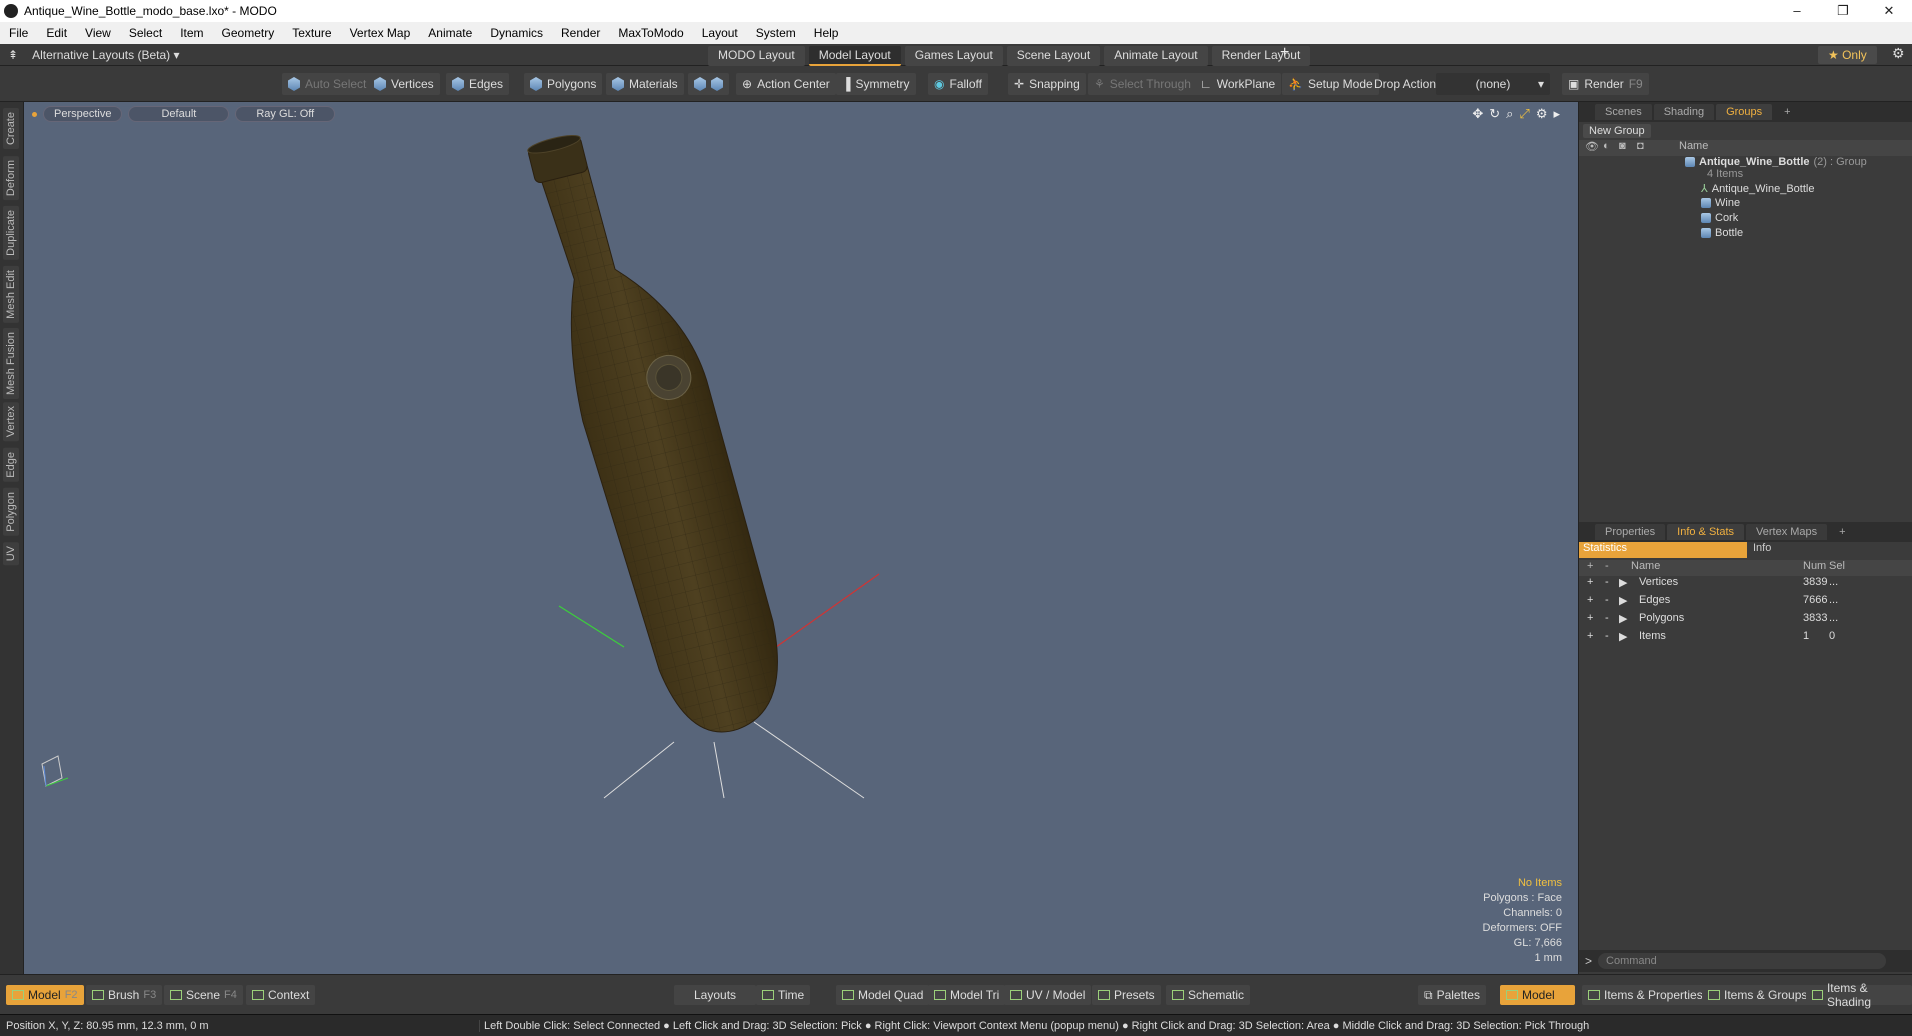 This screenshot has height=1036, width=1912. Describe the element at coordinates (1640, 146) in the screenshot. I see `select-toggle-icon: ◘` at that location.